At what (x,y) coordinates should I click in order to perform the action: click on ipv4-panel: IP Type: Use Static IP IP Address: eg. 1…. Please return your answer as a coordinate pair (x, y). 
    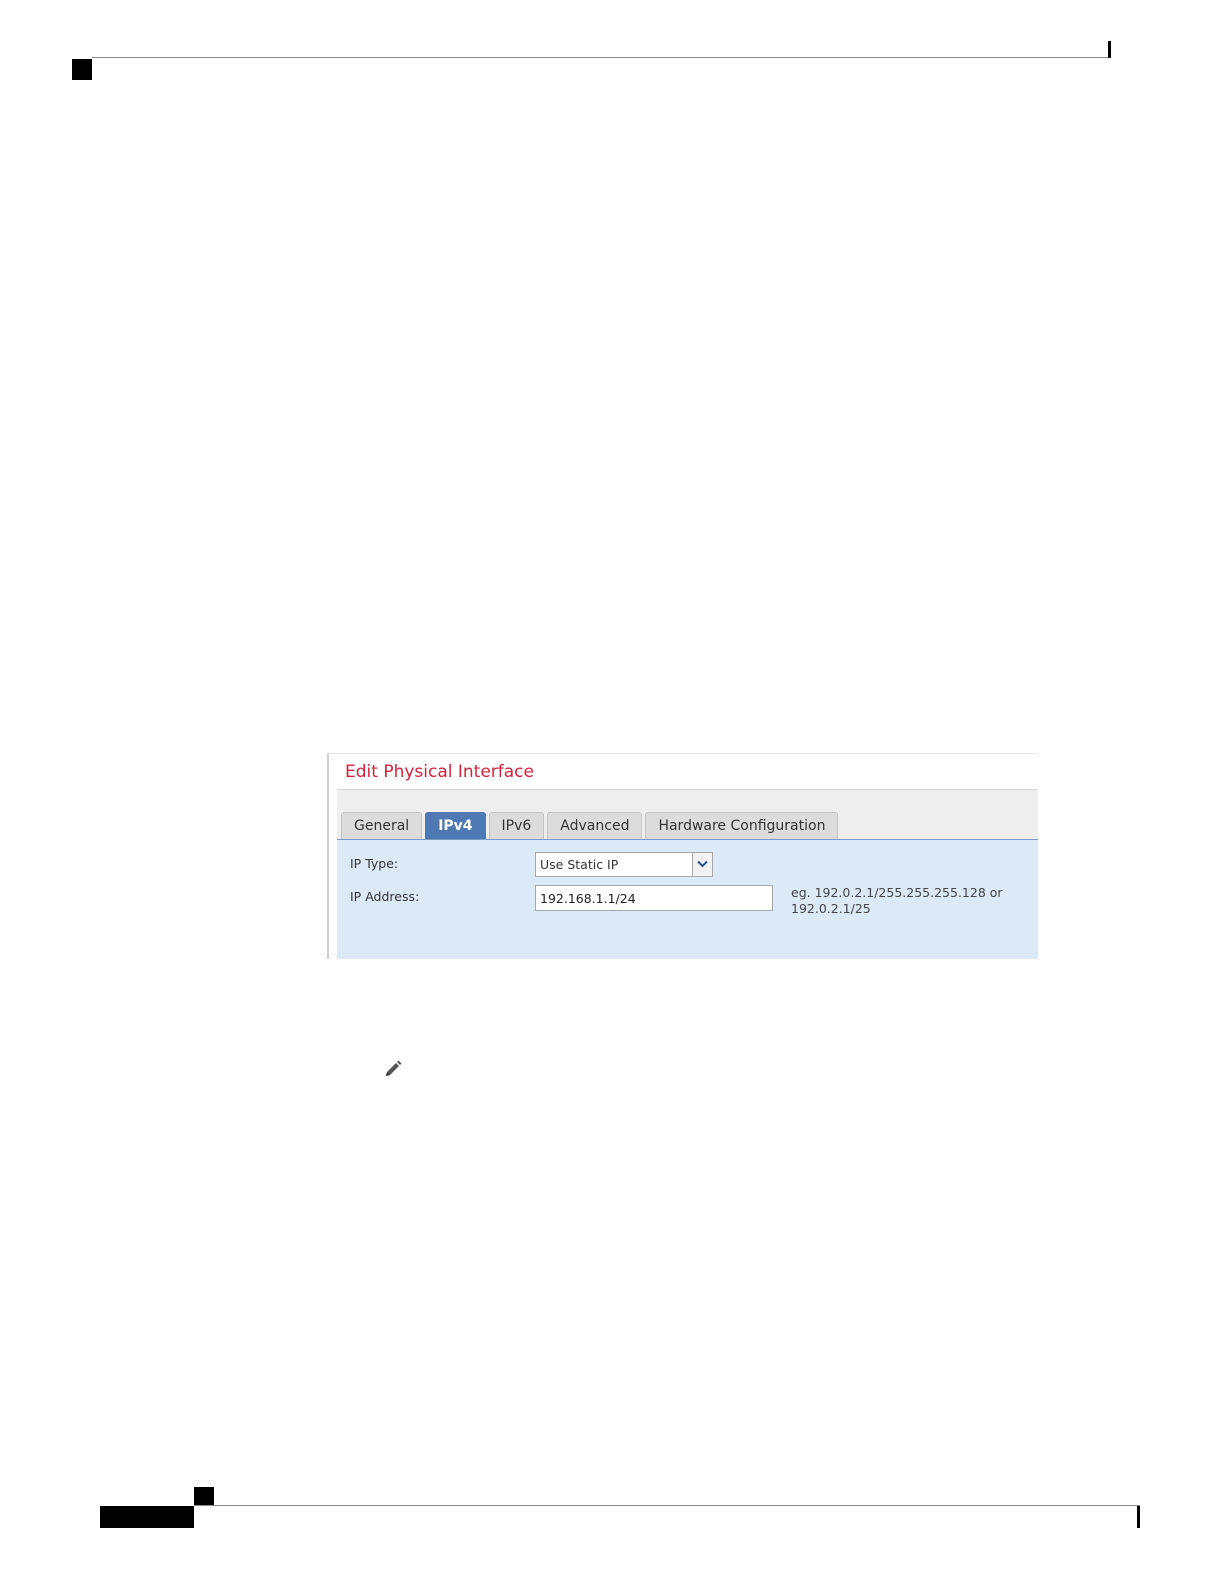
    Looking at the image, I should click on (687, 899).